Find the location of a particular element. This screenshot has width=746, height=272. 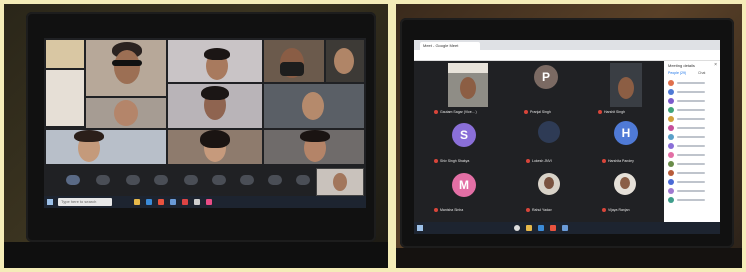

participant-avatar: P is located at coordinates (546, 77).